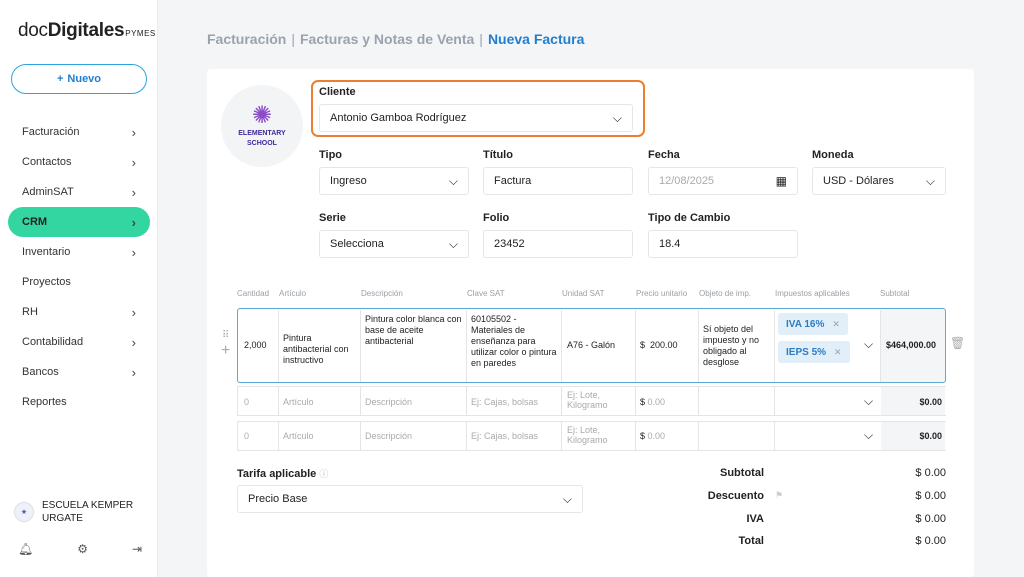  Describe the element at coordinates (496, 218) in the screenshot. I see `folio-label: Folio` at that location.